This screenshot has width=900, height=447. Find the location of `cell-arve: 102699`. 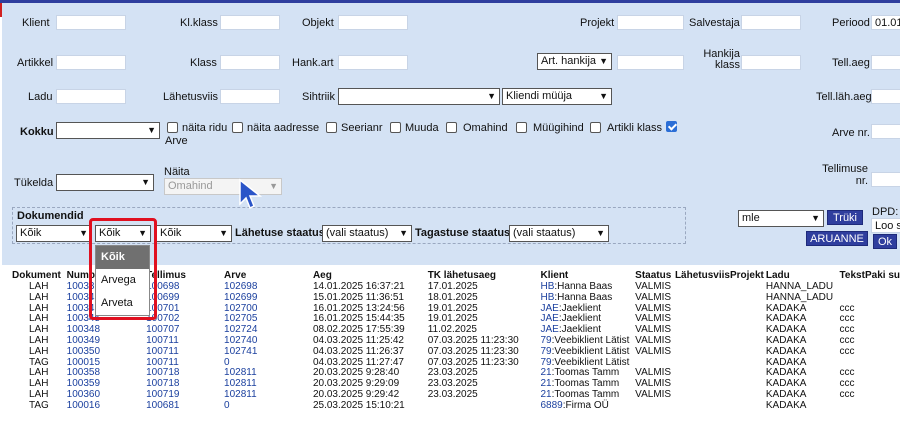

cell-arve: 102699 is located at coordinates (268, 298).